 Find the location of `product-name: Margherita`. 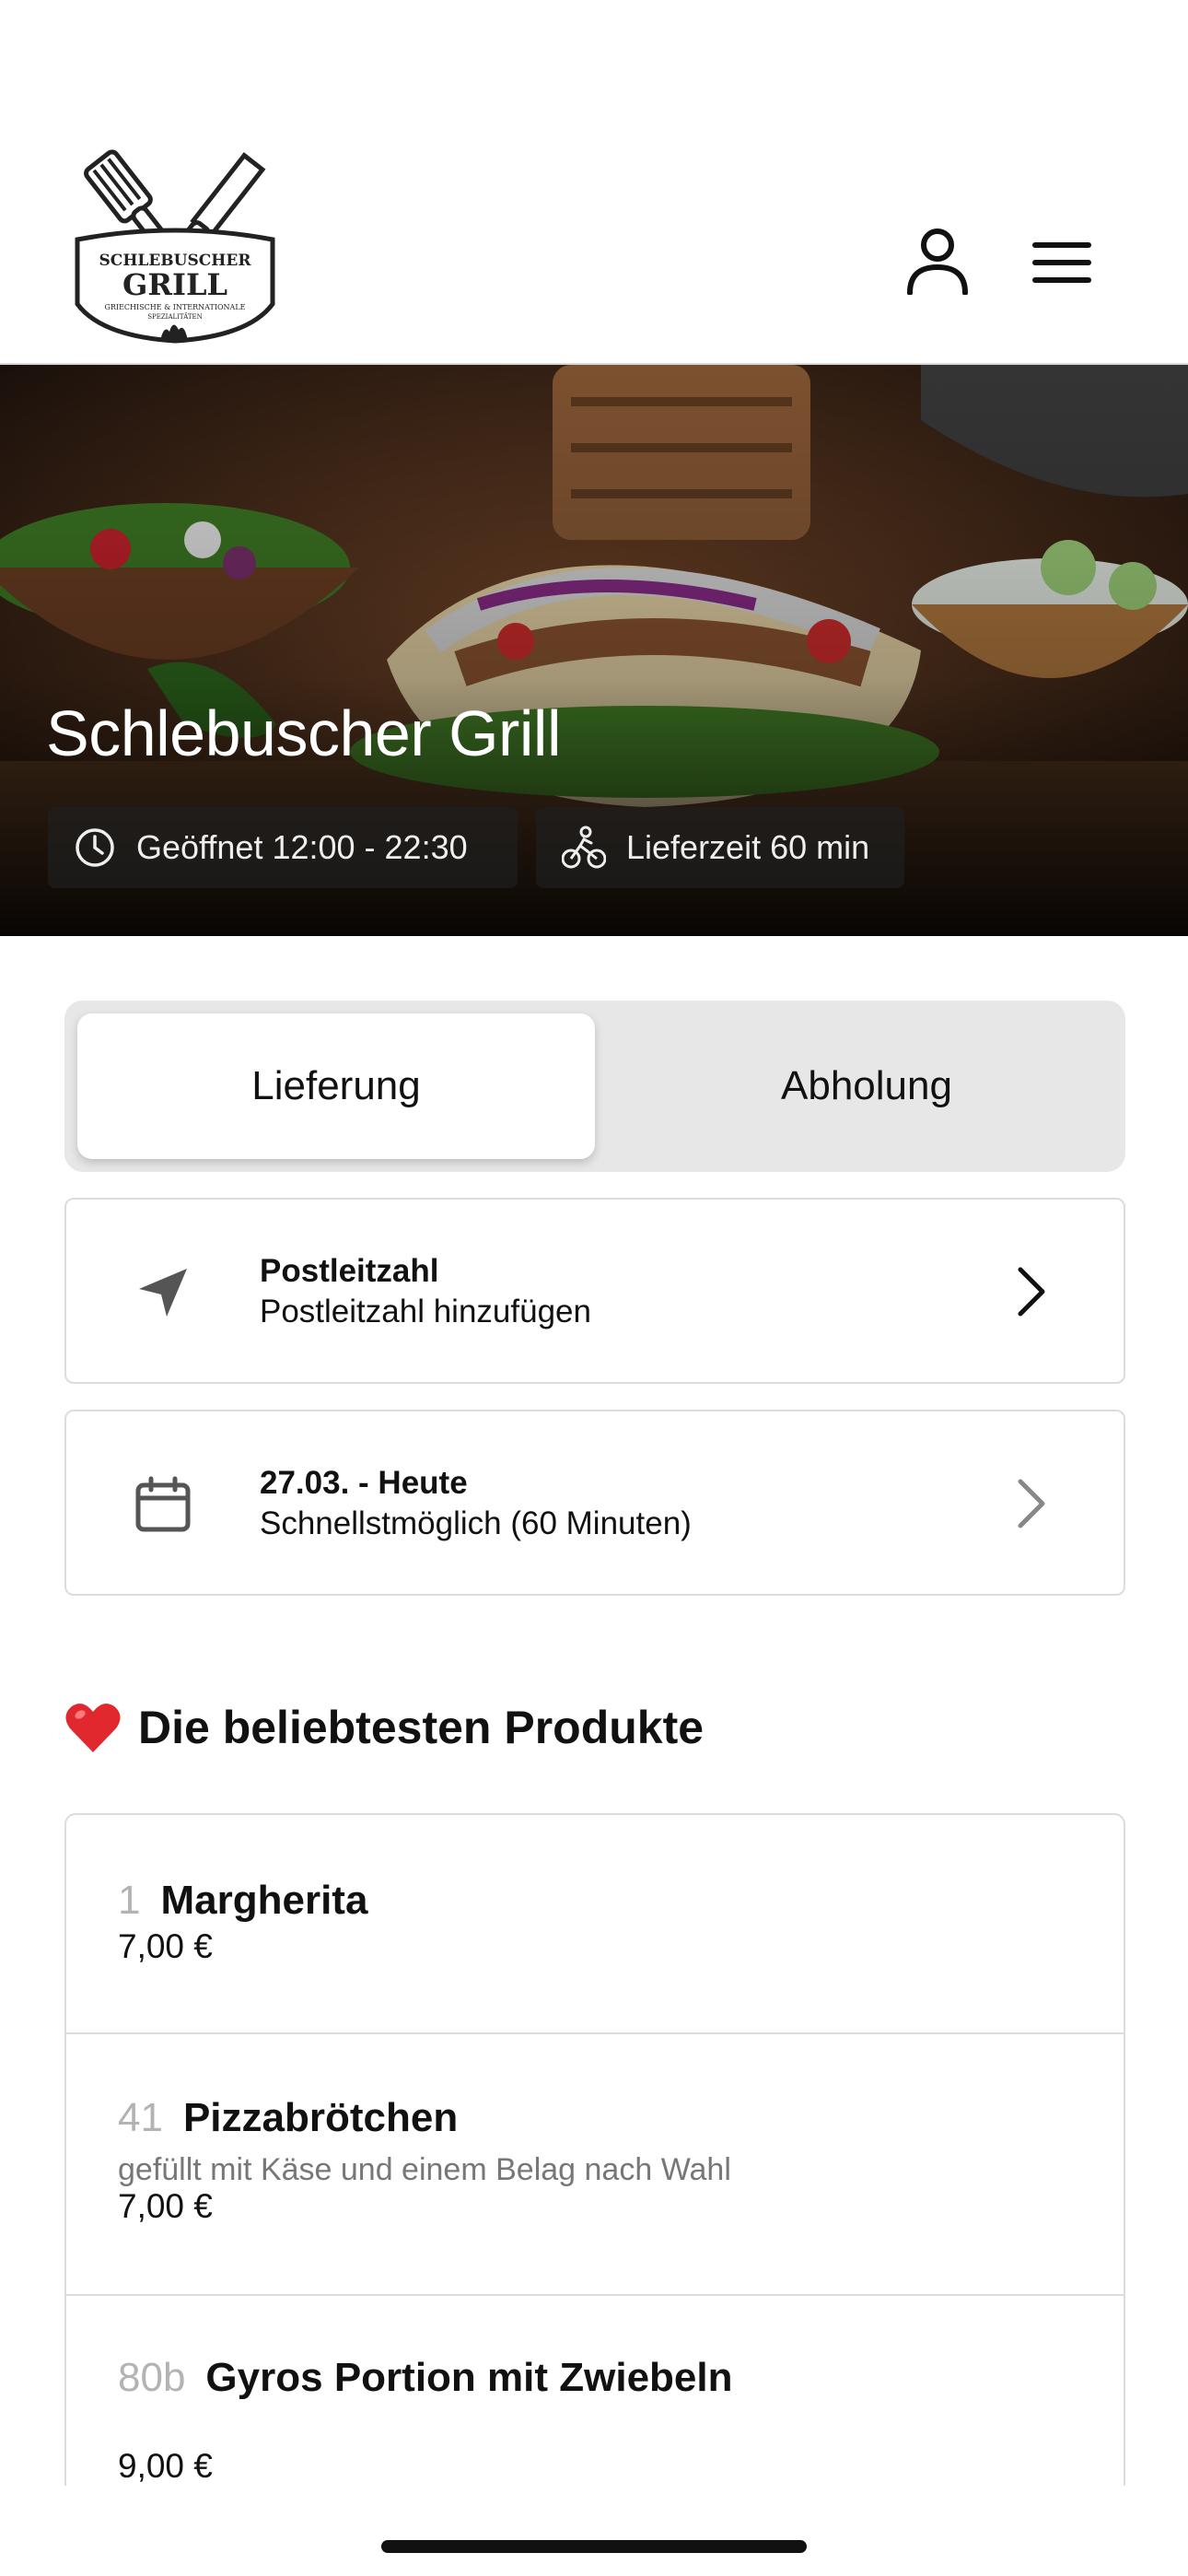

product-name: Margherita is located at coordinates (264, 1900).